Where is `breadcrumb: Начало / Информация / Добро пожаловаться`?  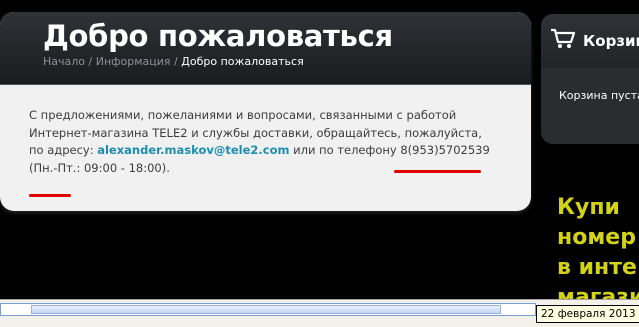
breadcrumb: Начало / Информация / Добро пожаловаться is located at coordinates (173, 61).